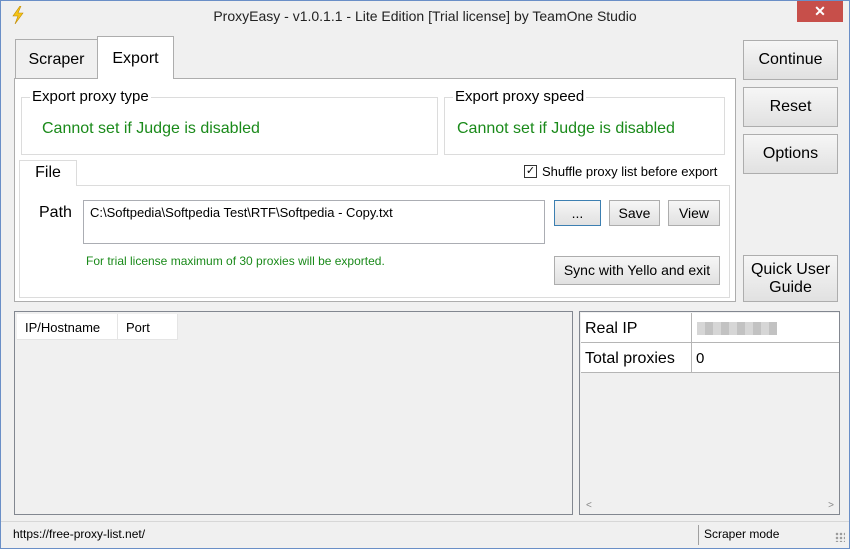  What do you see at coordinates (55, 212) in the screenshot?
I see `path-label: Path` at bounding box center [55, 212].